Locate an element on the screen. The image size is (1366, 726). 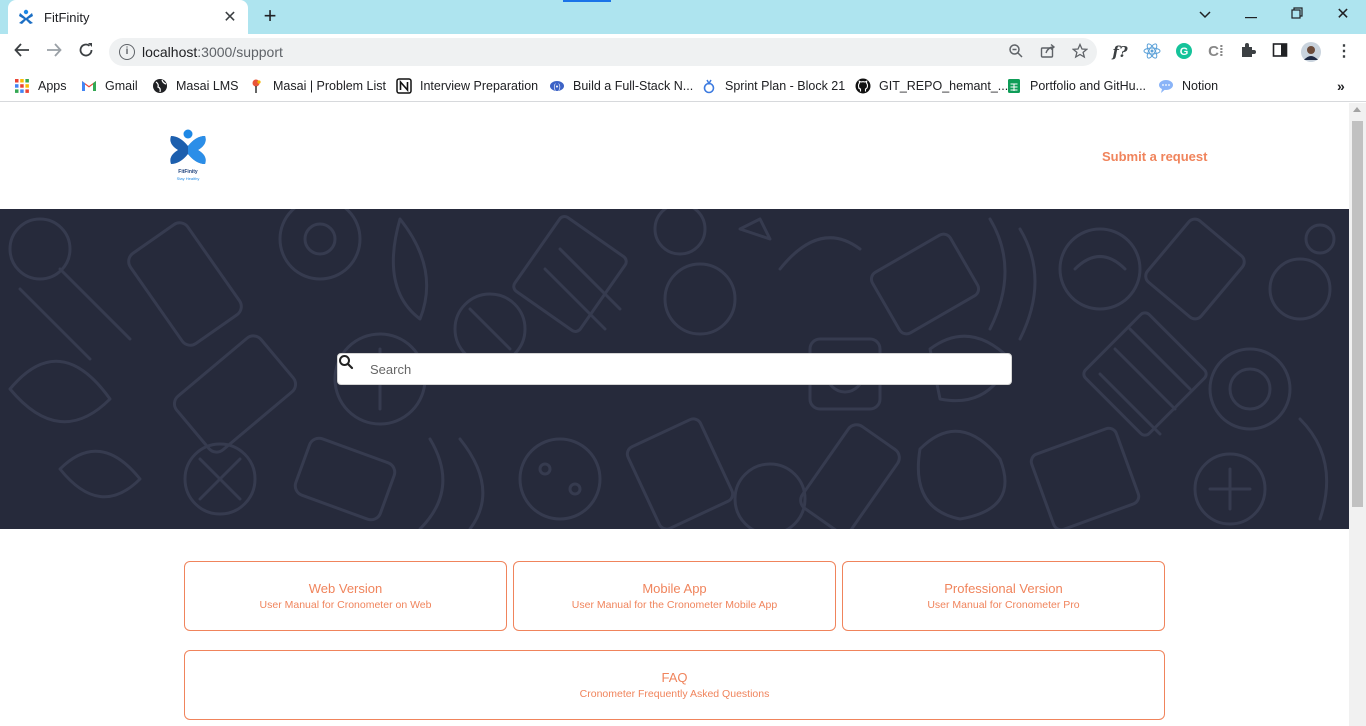
clipboard-extension-icon: C⁞ is located at coordinates (1216, 52).